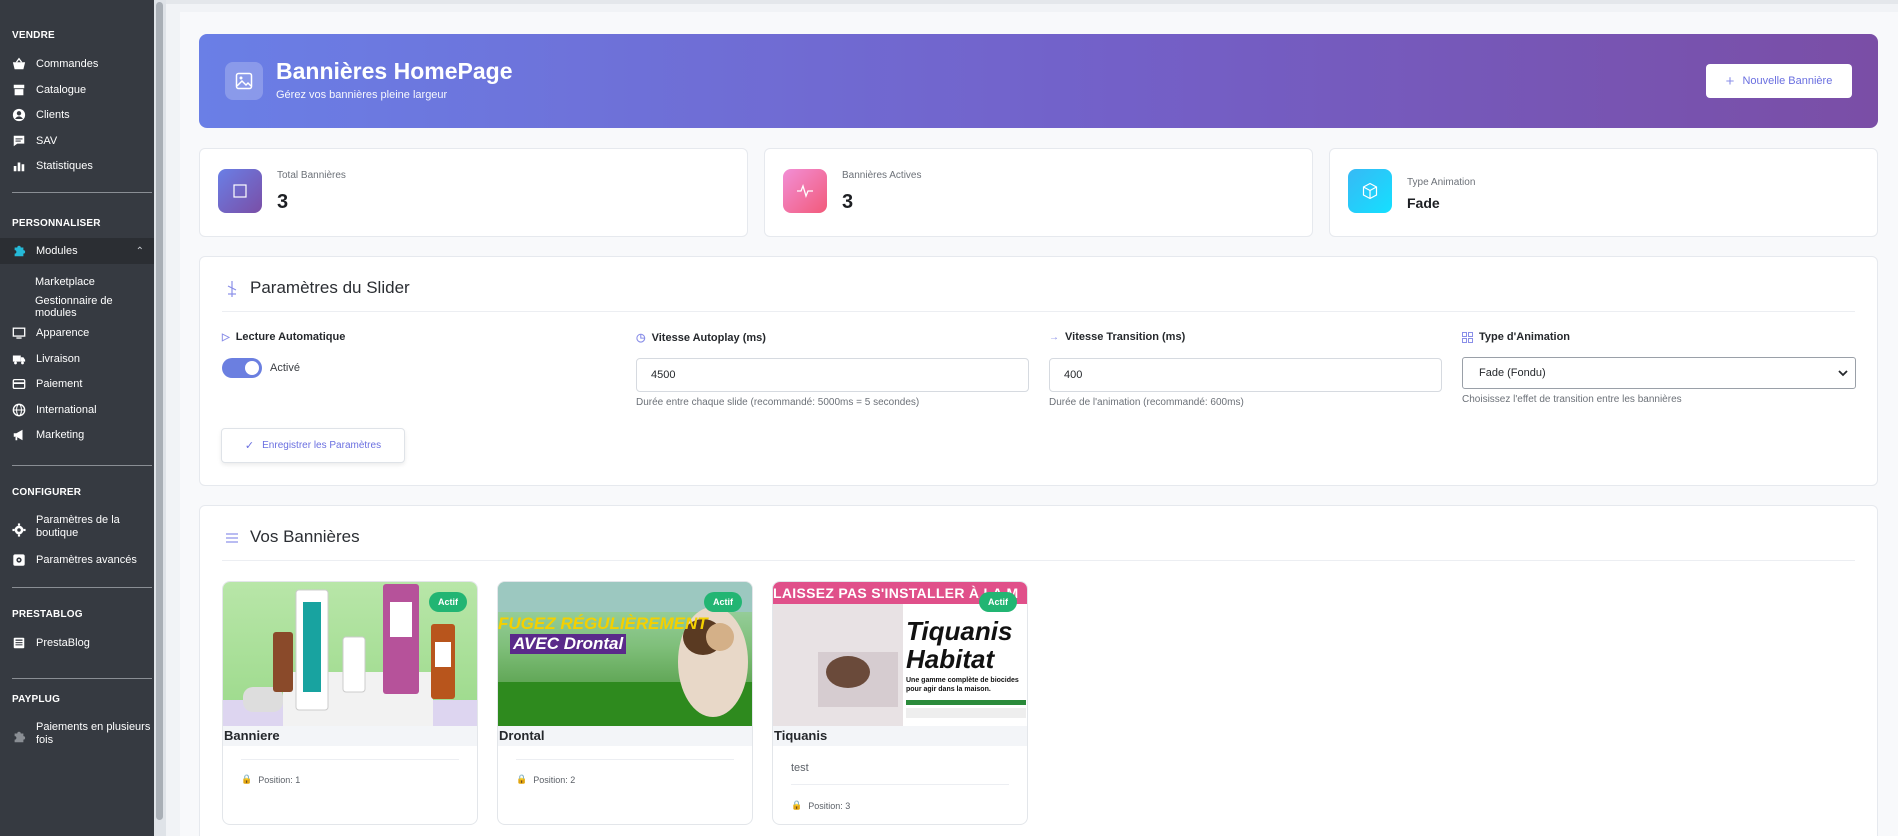 This screenshot has height=836, width=1898. I want to click on bar-chart-icon, so click(19, 167).